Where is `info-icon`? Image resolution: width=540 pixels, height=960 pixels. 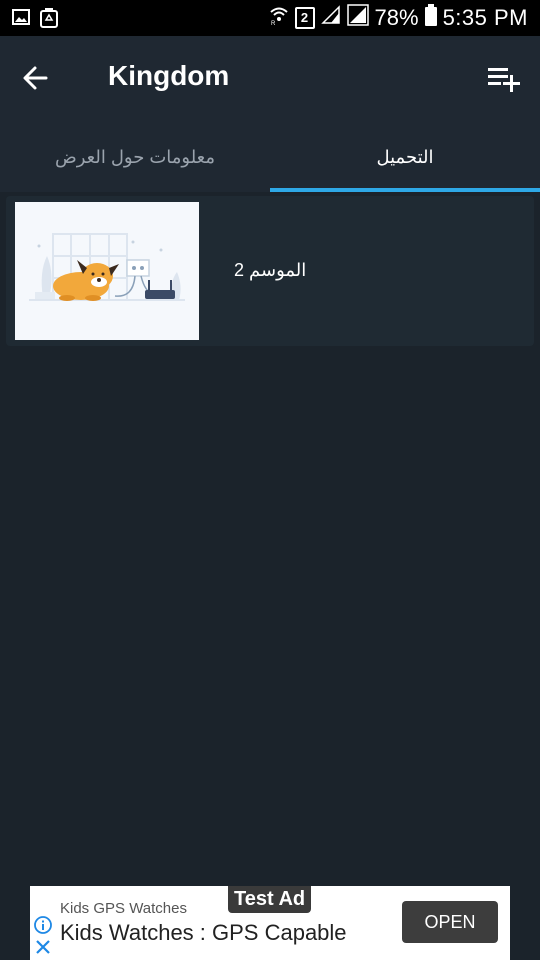 info-icon is located at coordinates (43, 927).